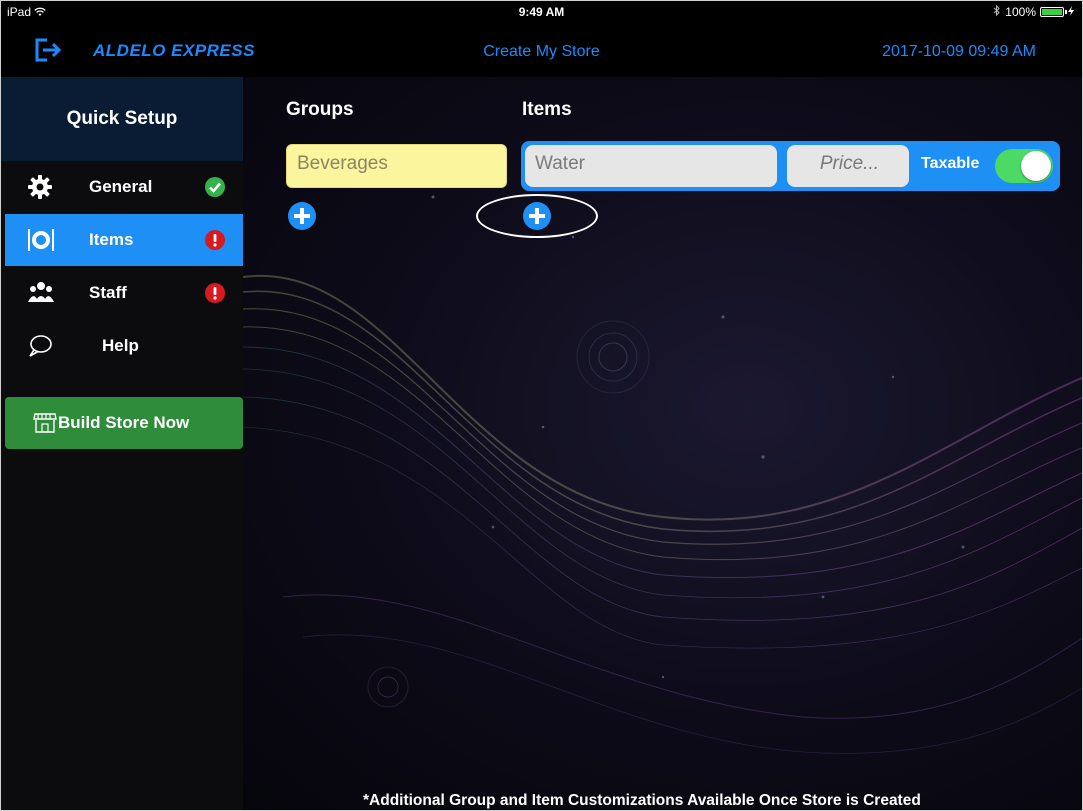  What do you see at coordinates (40, 346) in the screenshot?
I see `speech-bubble-icon` at bounding box center [40, 346].